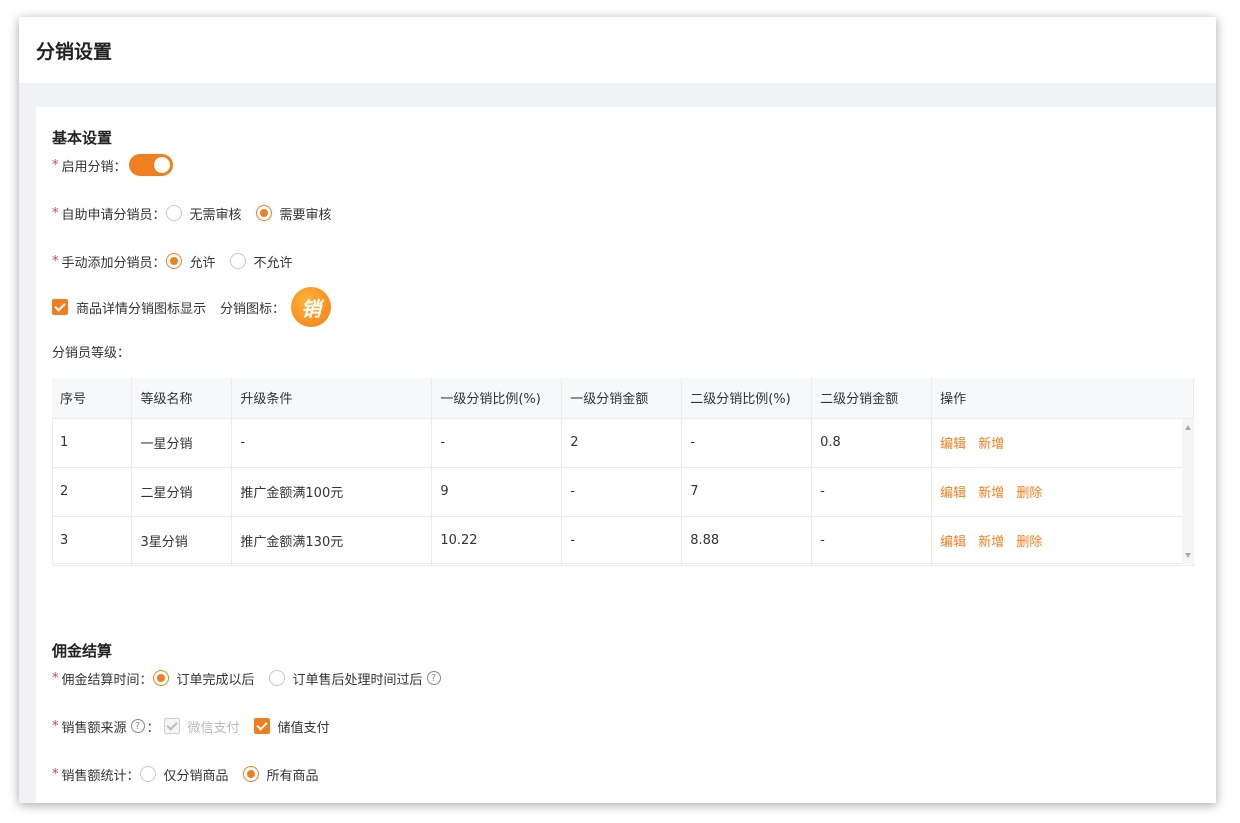 This screenshot has height=823, width=1240. What do you see at coordinates (182, 443) in the screenshot?
I see `cell-name: 一星分销` at bounding box center [182, 443].